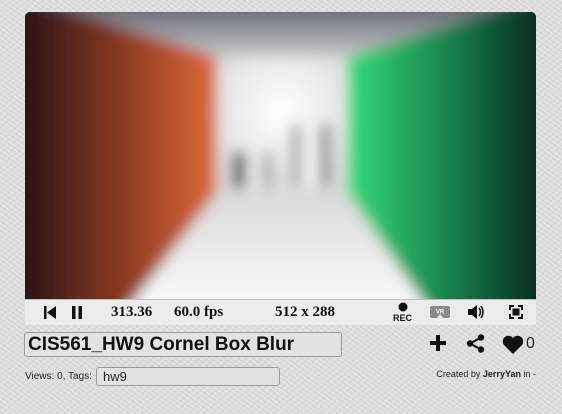 The image size is (562, 414). I want to click on time-display: 313.36, so click(132, 312).